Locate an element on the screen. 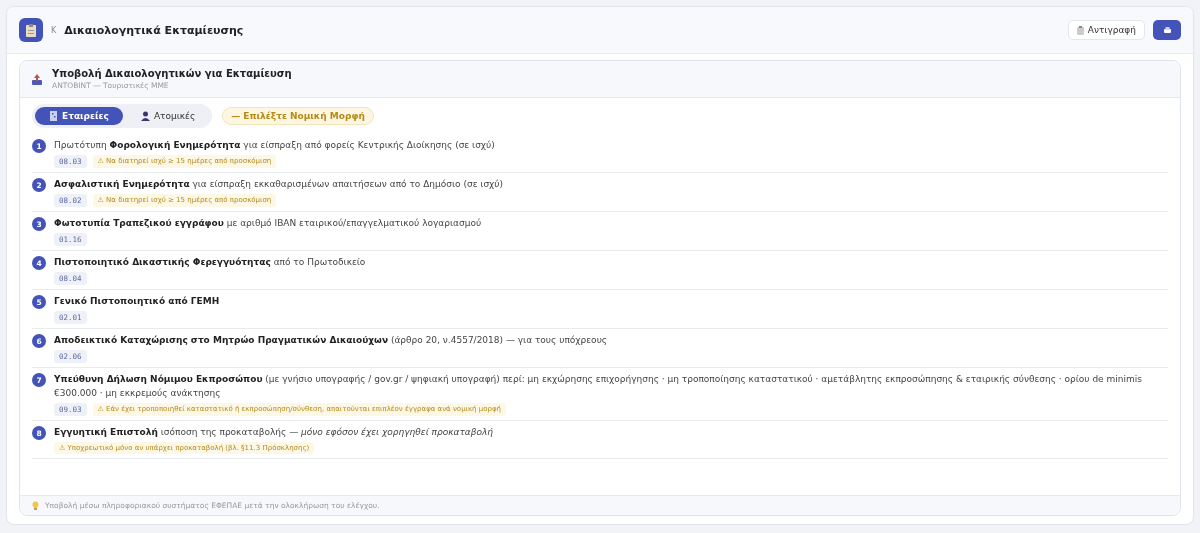  document-description: Υπεύθυνη Δήλωση Νόμιμου Εκπροσώπου (με γνήσιο υπογραφής / gov.gr / ψηφιακή υπογραφή) περί: μη εκχώρησης επιχορήγησης · μη τροποποίησης καταστατικού · αμετάβλητης εκπροσώπησης & εταιρικής σύνθεσης · ορίου de minimis €300.000 · μη εκκρεμούς ανάκτησης is located at coordinates (598, 386).